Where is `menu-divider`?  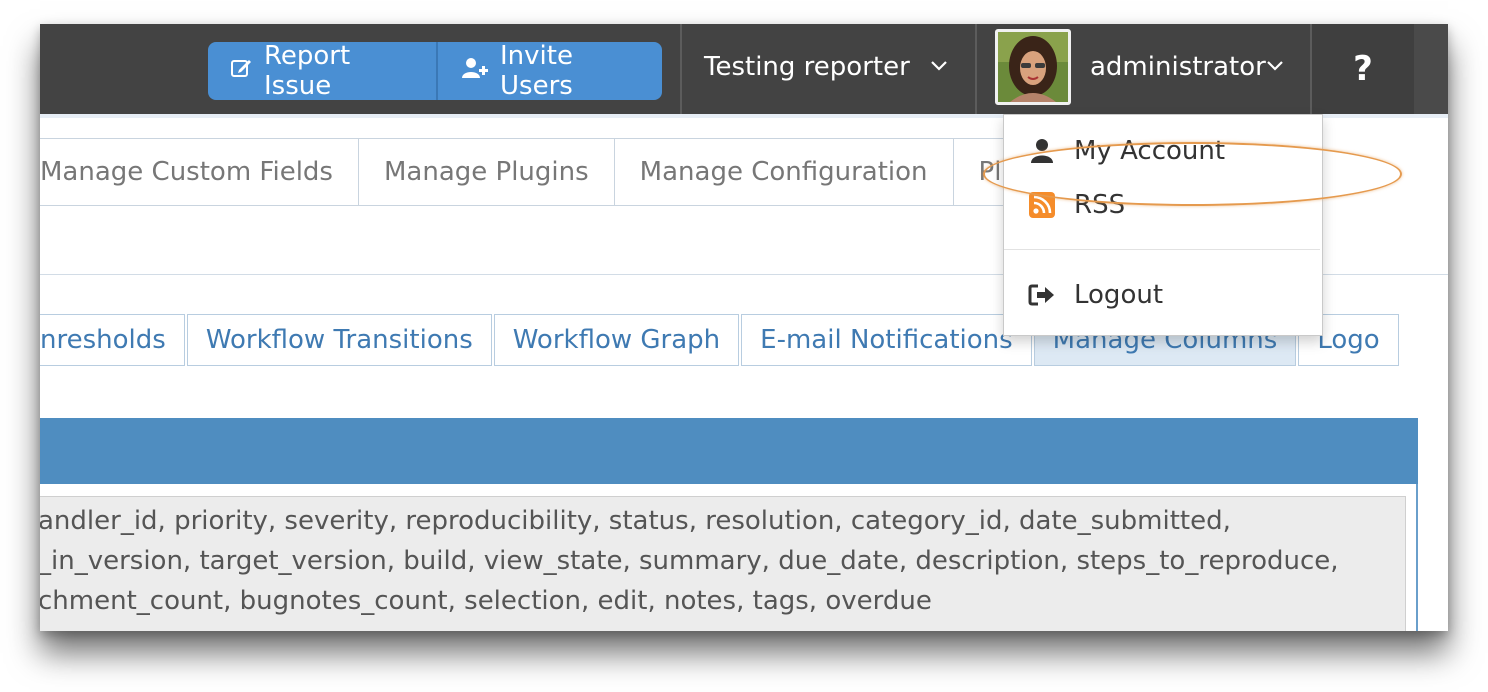 menu-divider is located at coordinates (1162, 249).